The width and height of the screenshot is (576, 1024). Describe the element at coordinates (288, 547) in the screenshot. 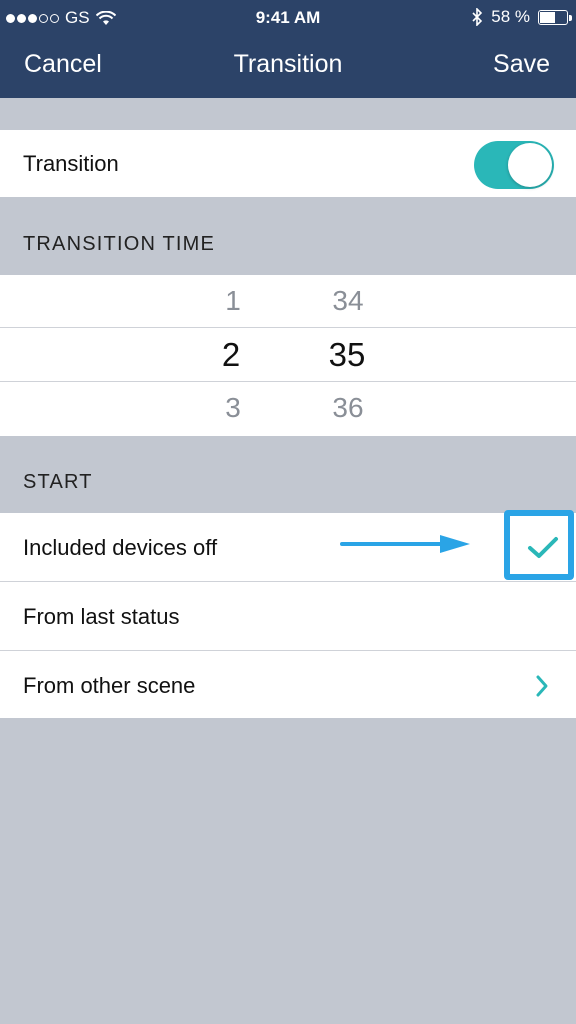

I see `start-option-included-devices-off: Included devices off` at that location.